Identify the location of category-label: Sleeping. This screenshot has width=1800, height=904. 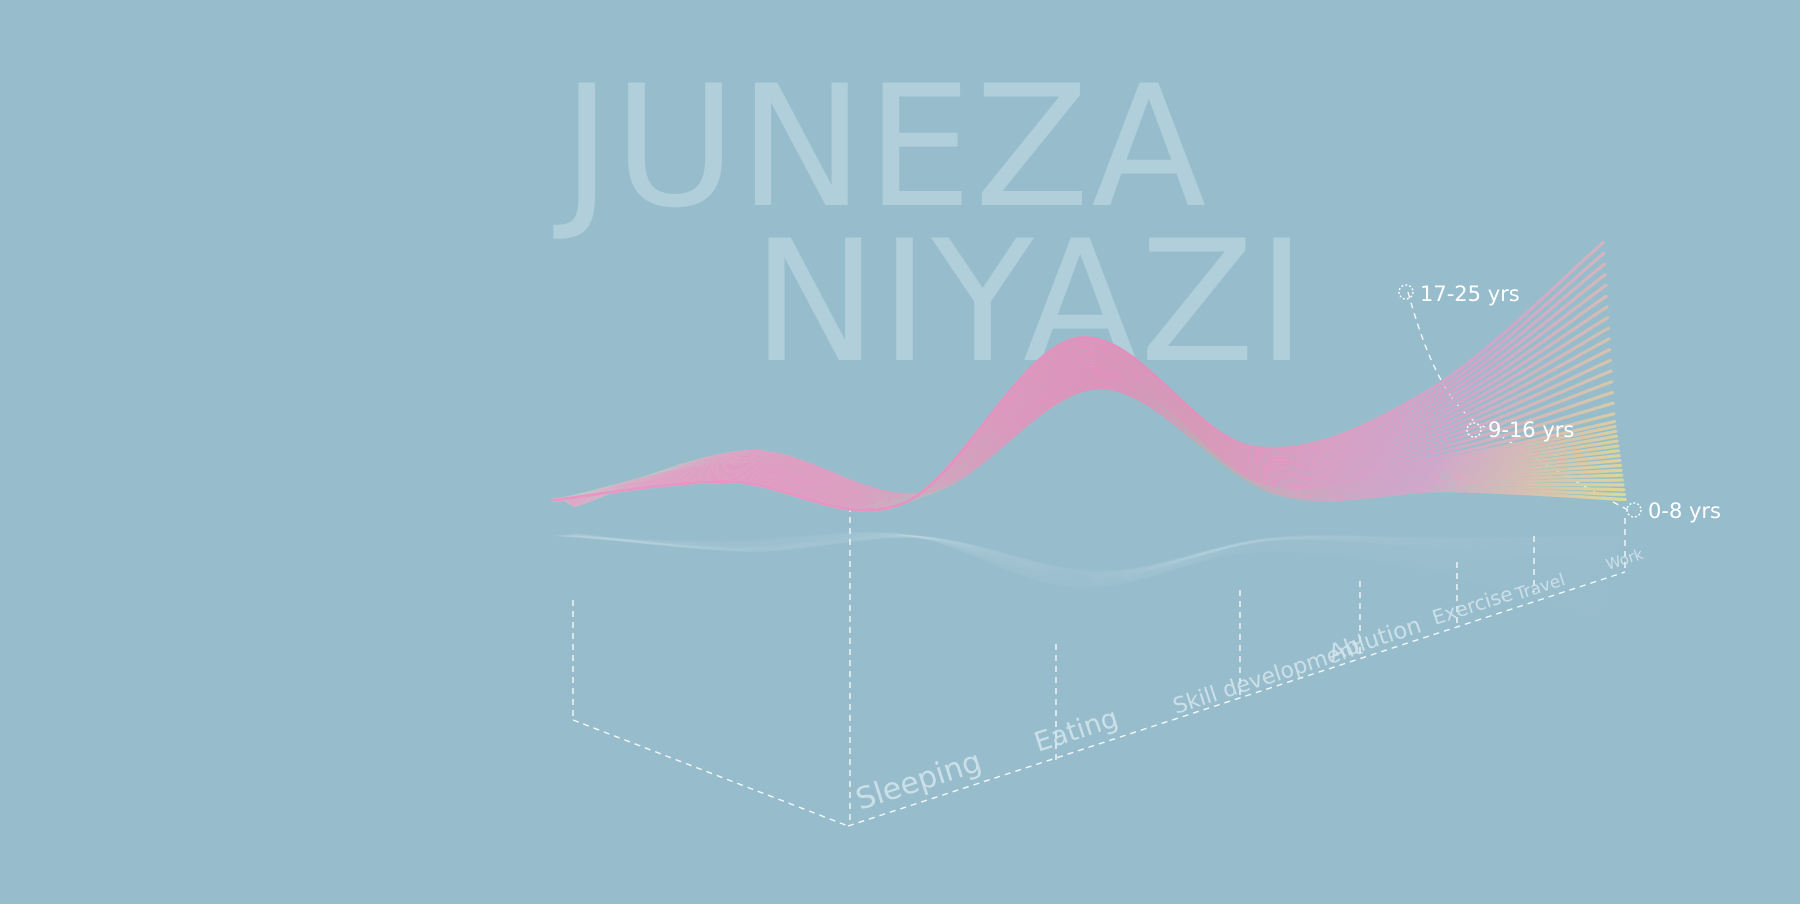
(919, 780).